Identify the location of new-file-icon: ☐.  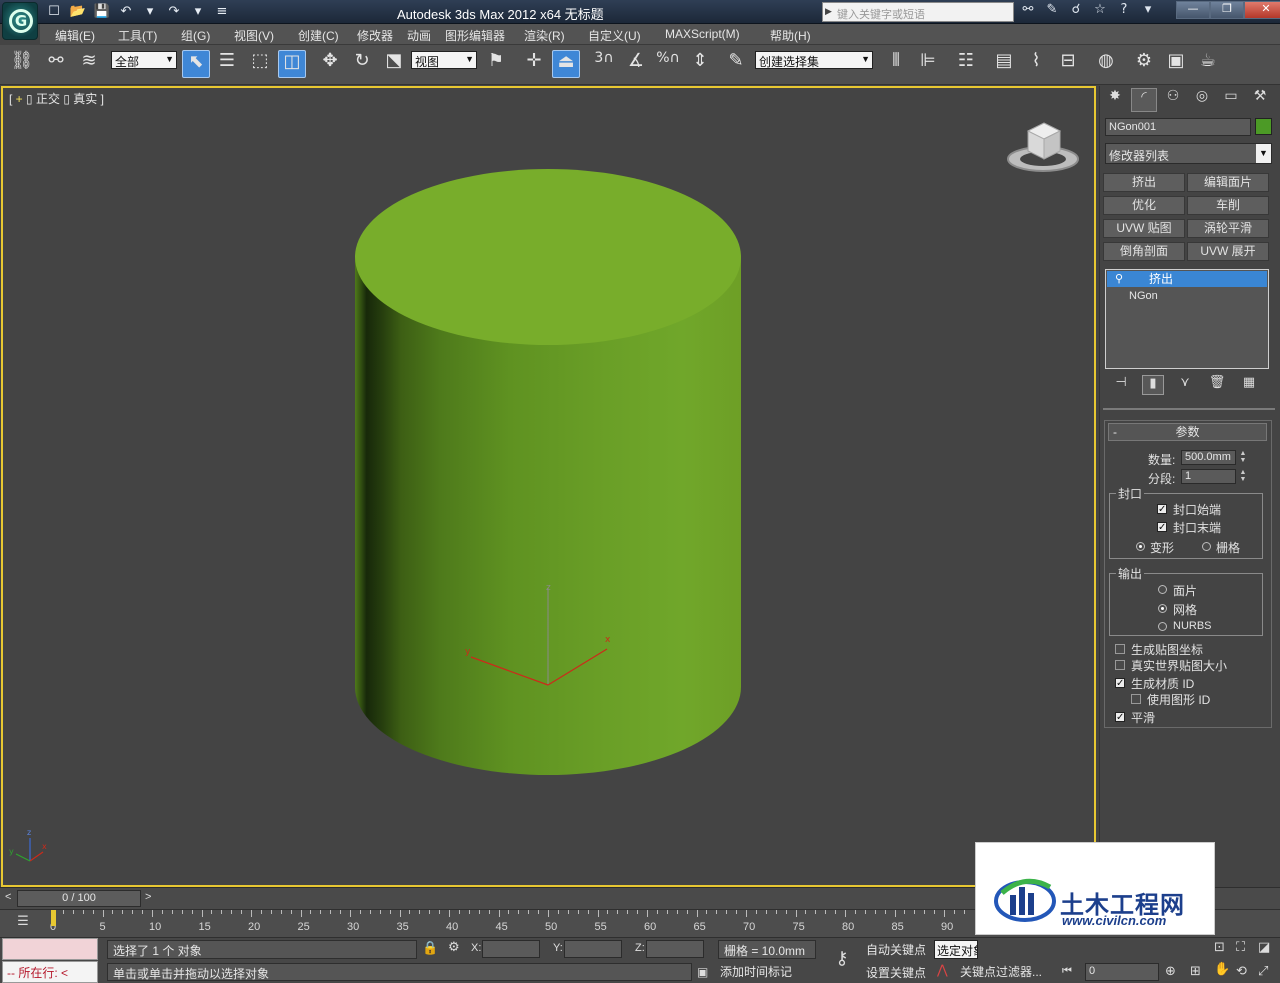
(54, 12).